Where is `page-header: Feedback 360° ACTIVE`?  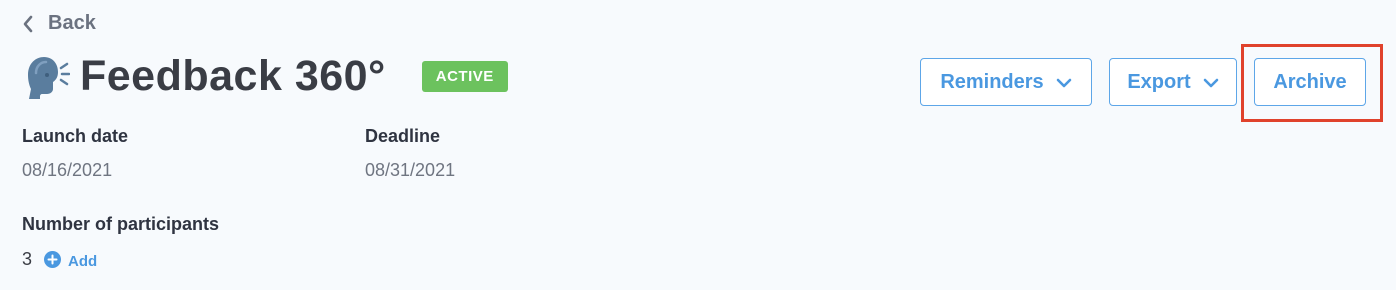 page-header: Feedback 360° ACTIVE is located at coordinates (265, 76).